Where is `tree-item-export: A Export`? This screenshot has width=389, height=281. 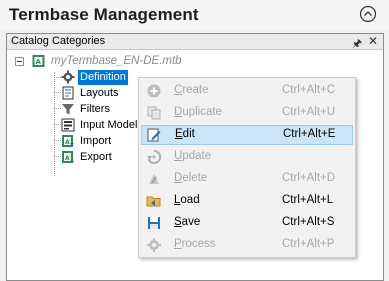 tree-item-export: A Export is located at coordinates (87, 157).